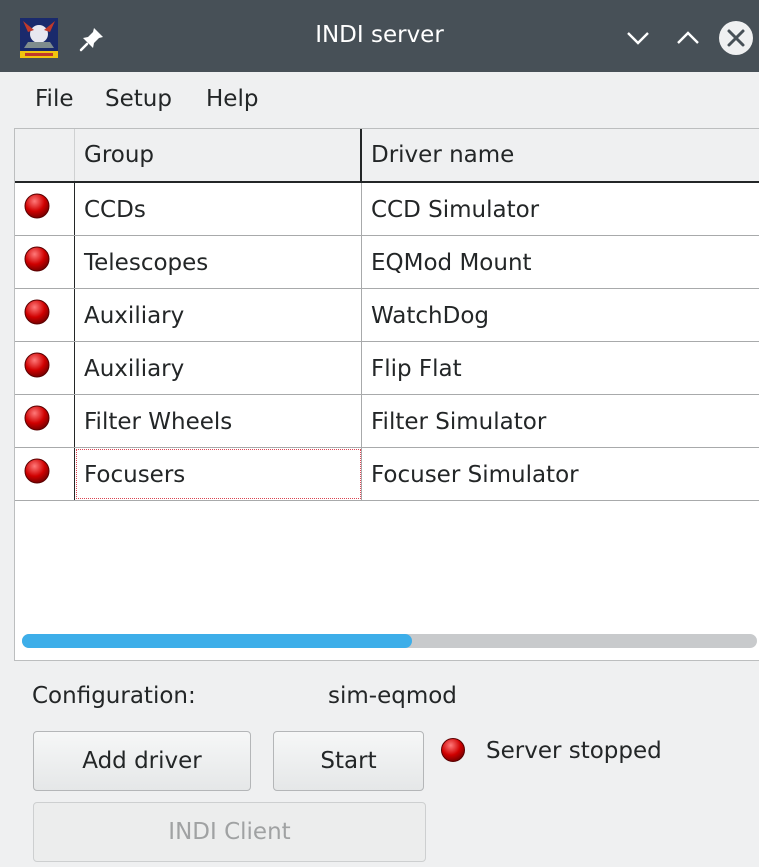 The image size is (759, 867). Describe the element at coordinates (348, 761) in the screenshot. I see `start-button: Start` at that location.